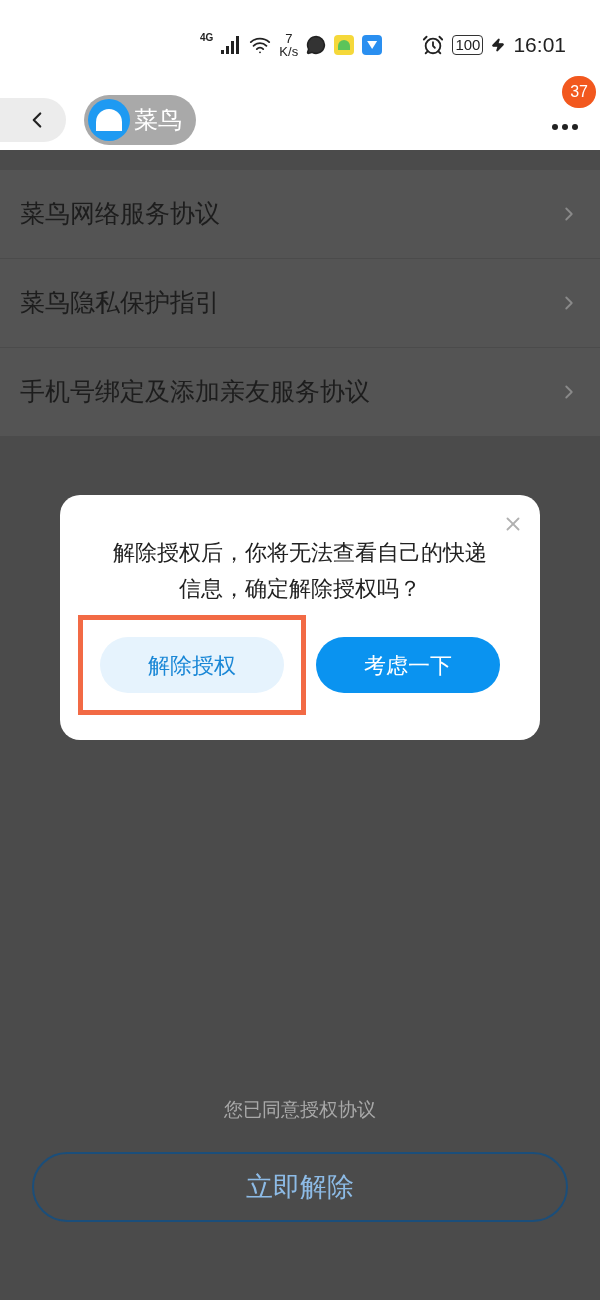 This screenshot has height=1300, width=600. What do you see at coordinates (579, 92) in the screenshot?
I see `notification-badge: 37` at bounding box center [579, 92].